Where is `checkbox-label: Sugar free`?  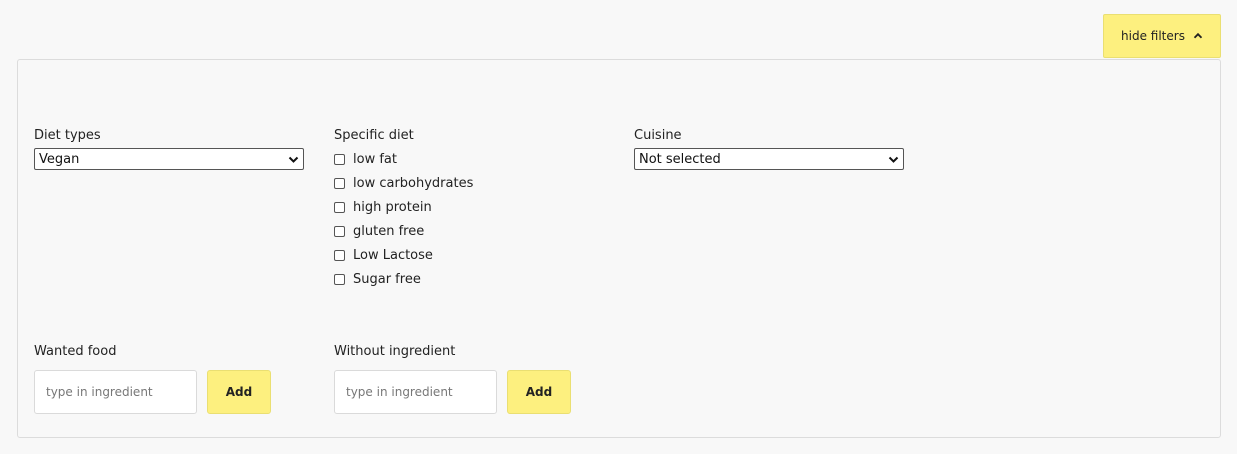 checkbox-label: Sugar free is located at coordinates (387, 279).